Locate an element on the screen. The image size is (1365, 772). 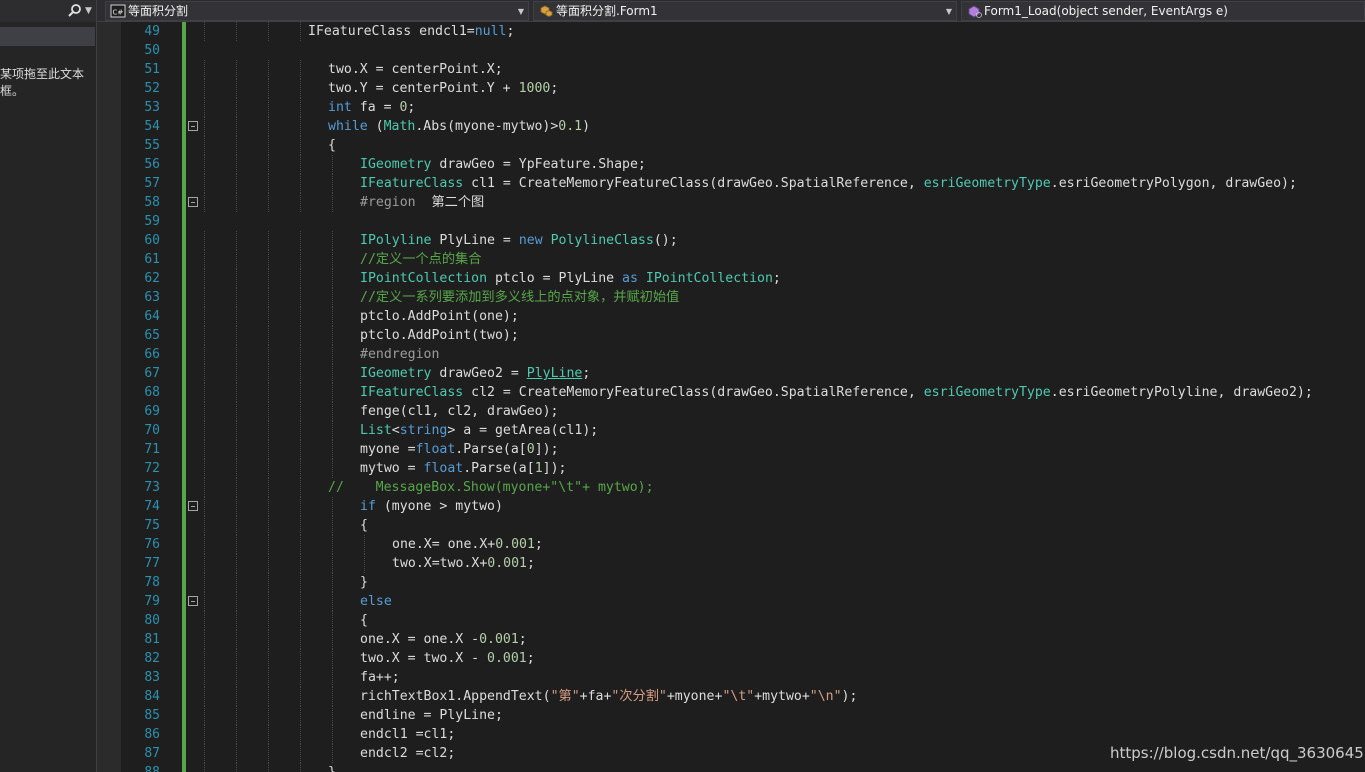
code-token: if is located at coordinates (368, 506).